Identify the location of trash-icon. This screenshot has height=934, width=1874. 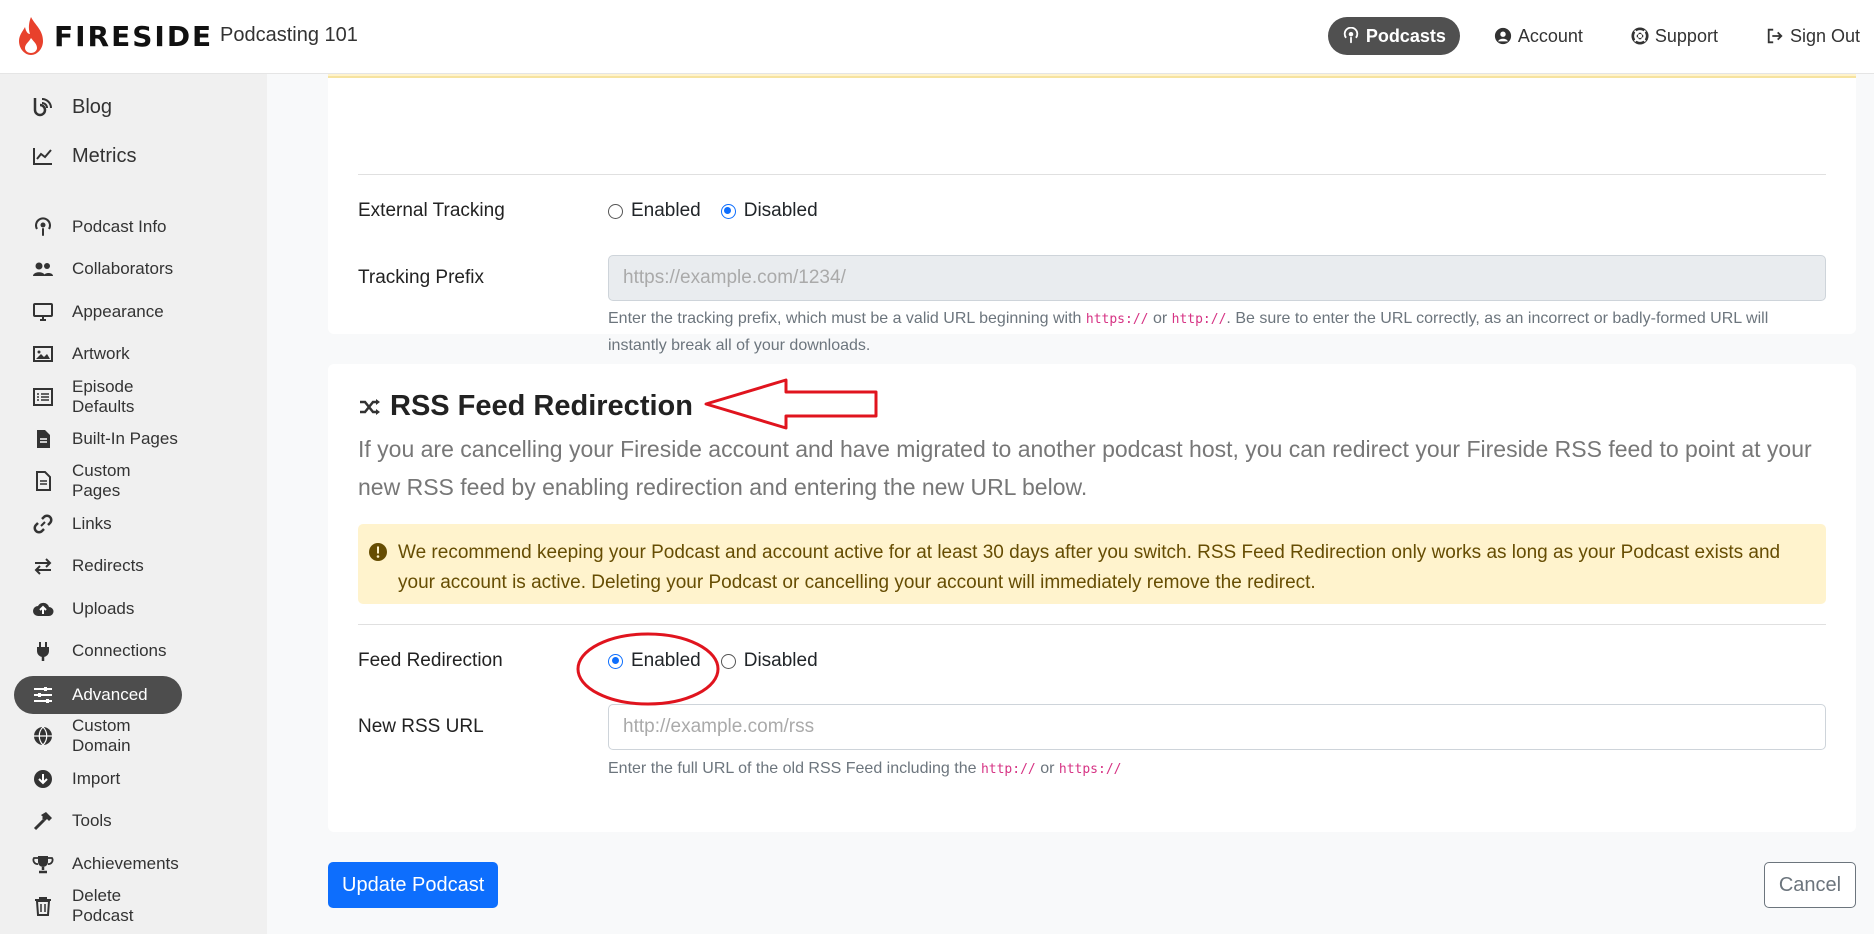
(43, 906).